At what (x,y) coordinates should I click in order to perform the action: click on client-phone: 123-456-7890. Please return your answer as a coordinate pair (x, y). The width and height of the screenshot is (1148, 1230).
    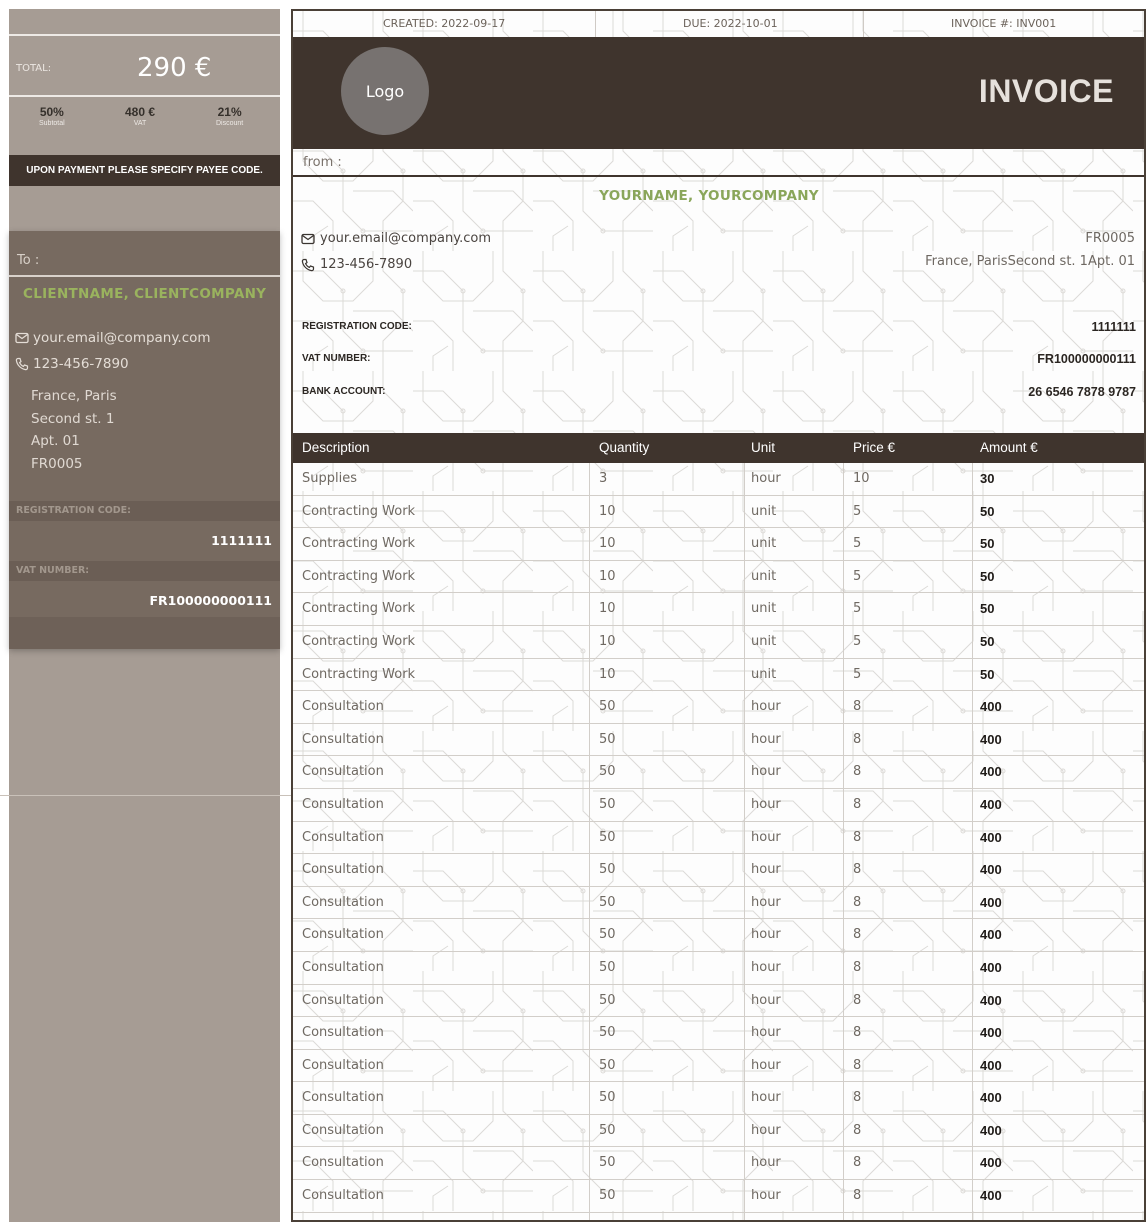
    Looking at the image, I should click on (72, 364).